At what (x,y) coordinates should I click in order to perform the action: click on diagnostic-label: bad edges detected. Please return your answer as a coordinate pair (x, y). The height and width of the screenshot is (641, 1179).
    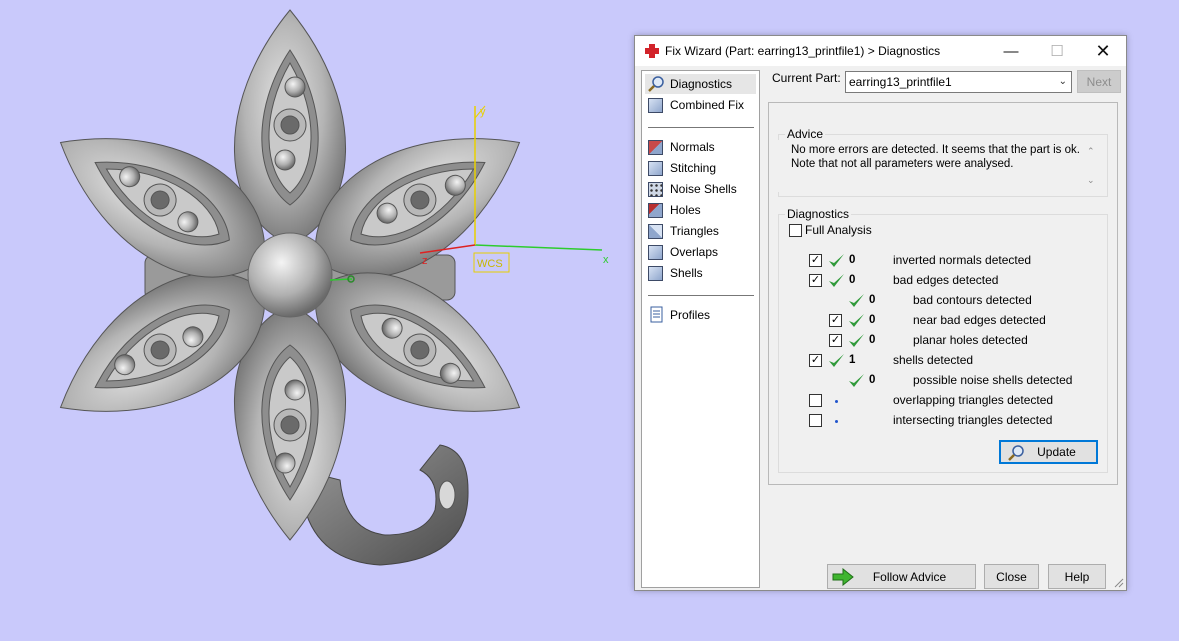
    Looking at the image, I should click on (946, 280).